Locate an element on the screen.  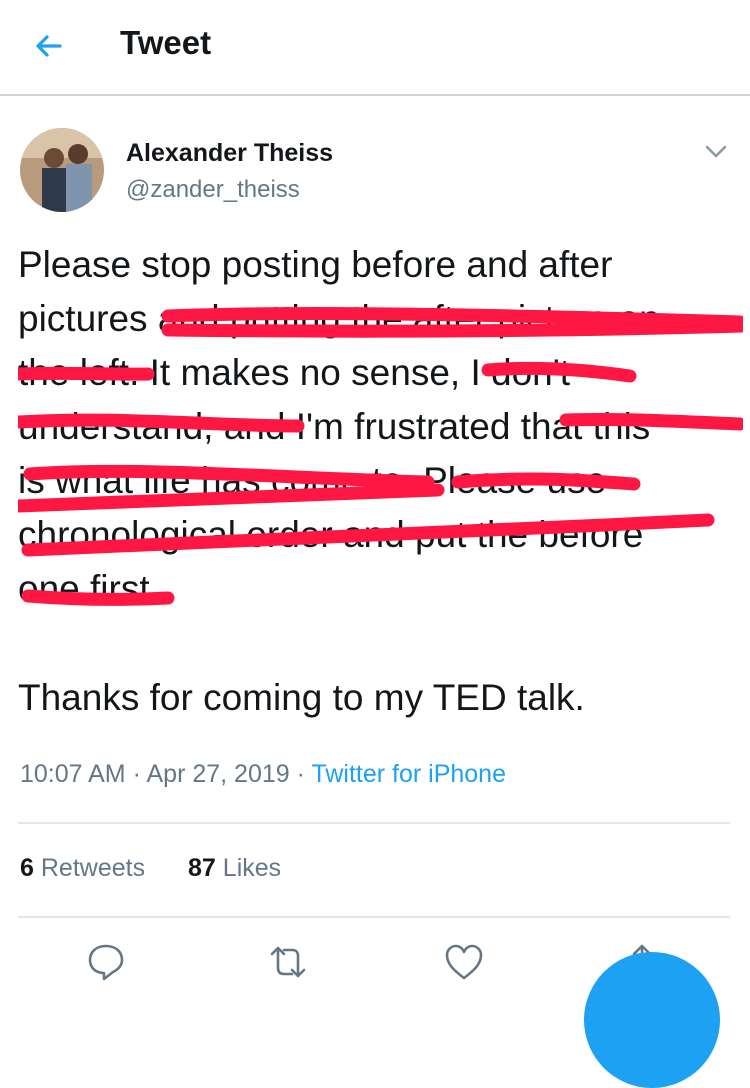
chevron-down-icon is located at coordinates (716, 152).